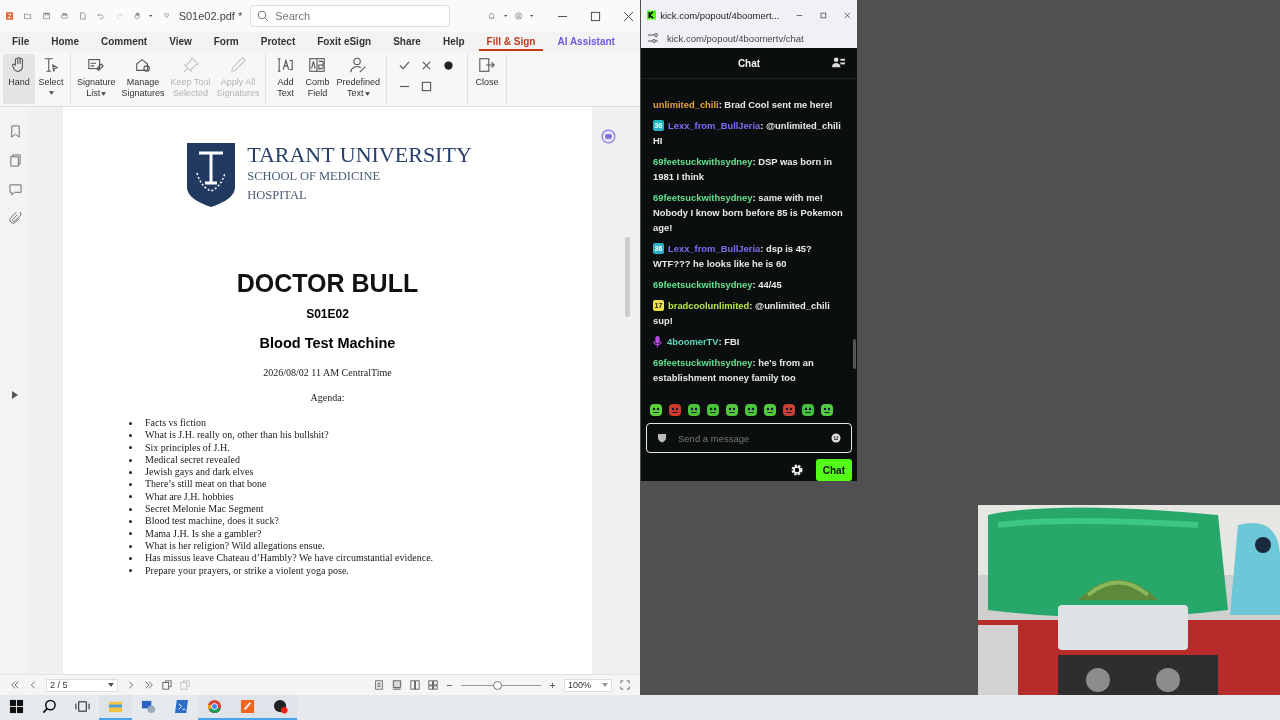  Describe the element at coordinates (404, 65) in the screenshot. I see `checkmark-icon` at that location.